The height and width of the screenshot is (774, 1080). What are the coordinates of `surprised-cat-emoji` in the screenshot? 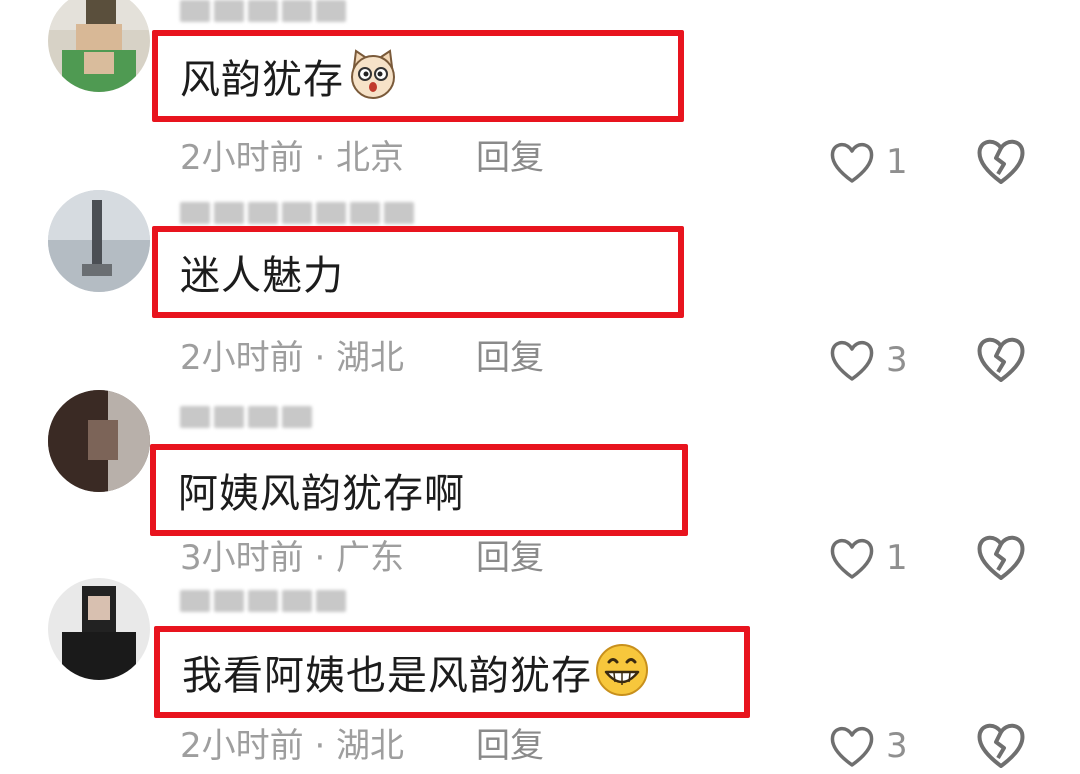 It's located at (373, 76).